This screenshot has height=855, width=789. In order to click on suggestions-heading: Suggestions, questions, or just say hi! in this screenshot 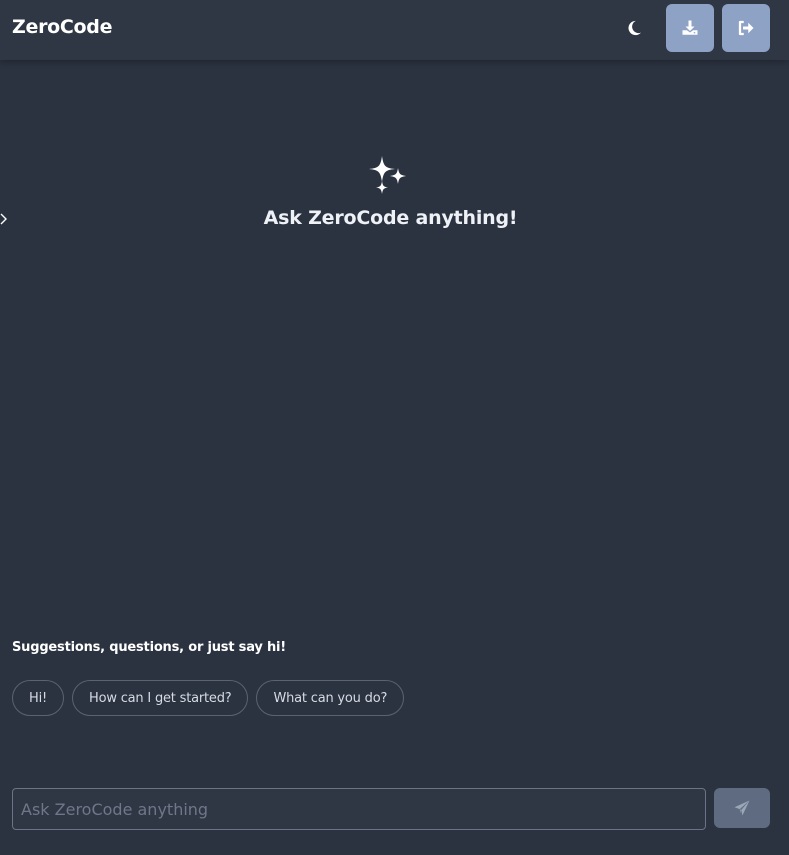, I will do `click(149, 647)`.